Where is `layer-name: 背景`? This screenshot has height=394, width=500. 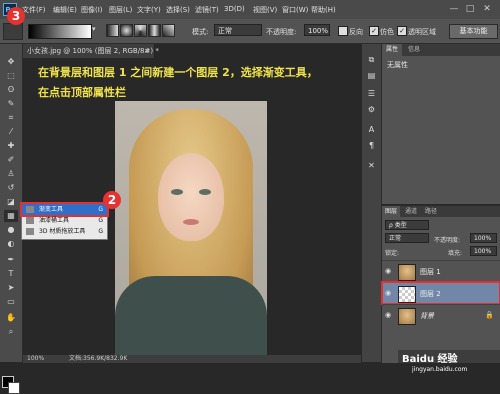 layer-name: 背景 is located at coordinates (427, 316).